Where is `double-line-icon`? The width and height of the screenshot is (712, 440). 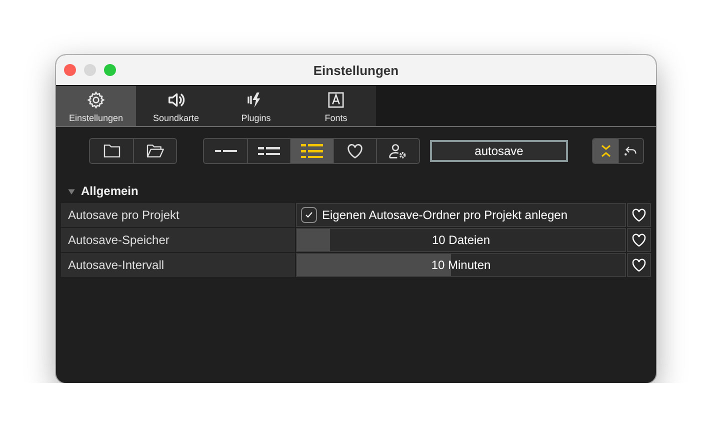 double-line-icon is located at coordinates (269, 151).